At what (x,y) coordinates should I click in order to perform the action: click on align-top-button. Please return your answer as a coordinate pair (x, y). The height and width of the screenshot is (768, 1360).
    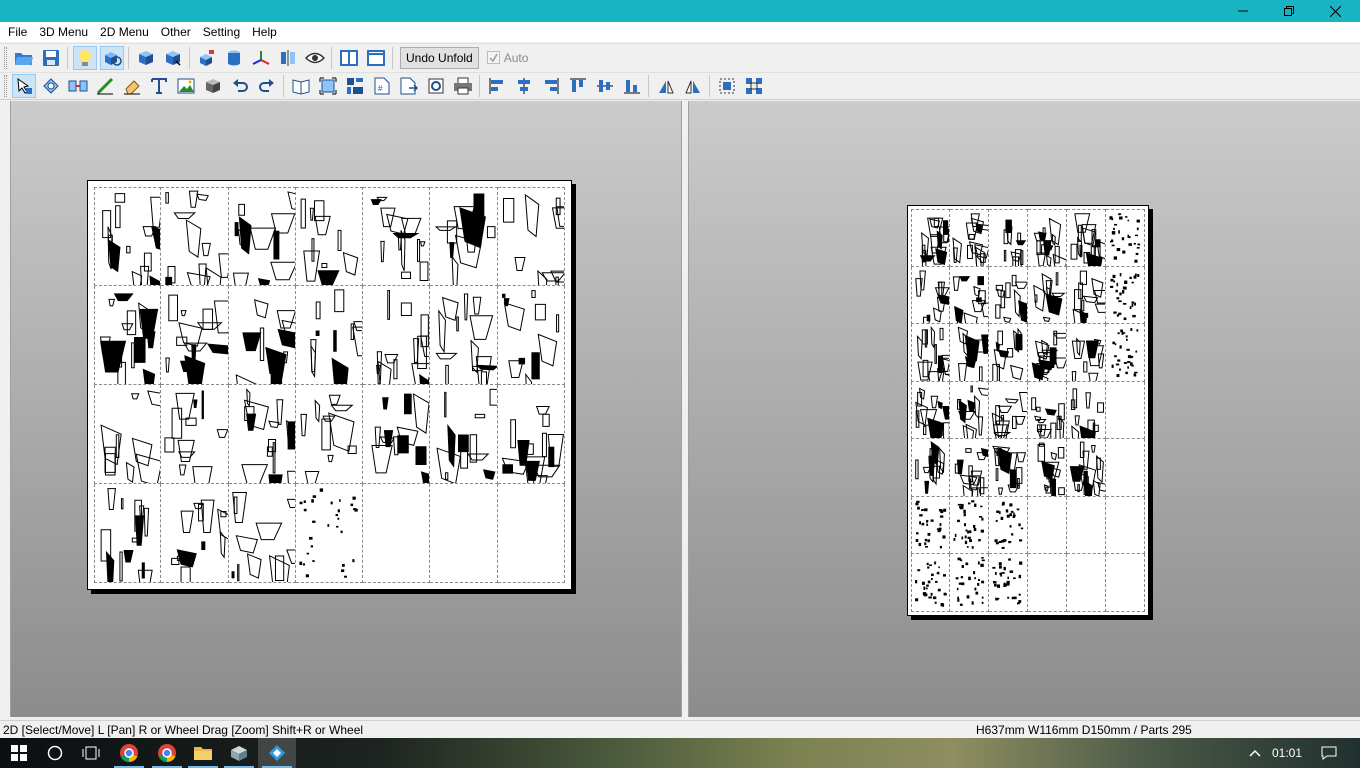
    Looking at the image, I should click on (578, 86).